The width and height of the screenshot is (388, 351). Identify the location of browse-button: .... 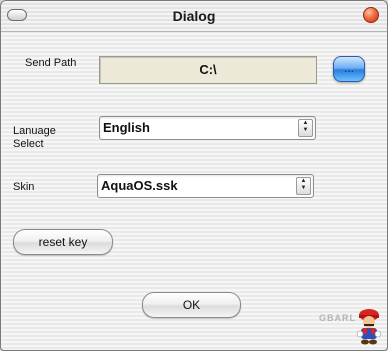
(349, 69).